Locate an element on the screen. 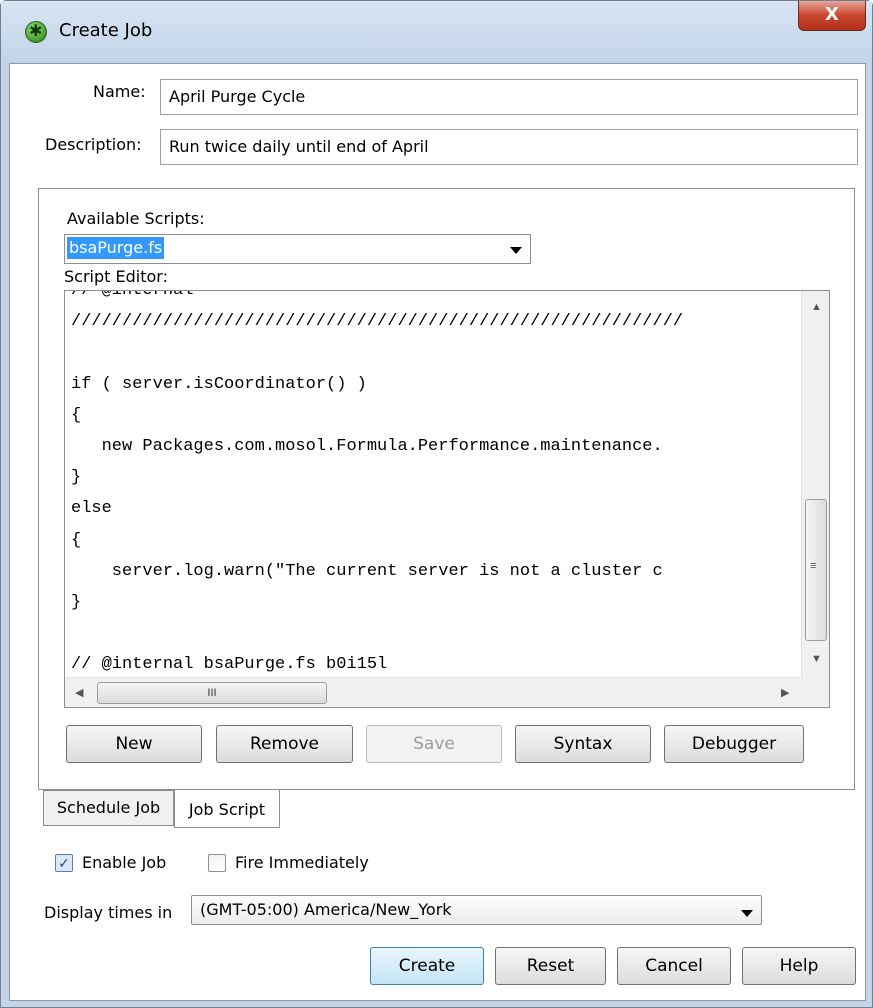 This screenshot has width=873, height=1008. checkmark-icon: ✓ is located at coordinates (64, 863).